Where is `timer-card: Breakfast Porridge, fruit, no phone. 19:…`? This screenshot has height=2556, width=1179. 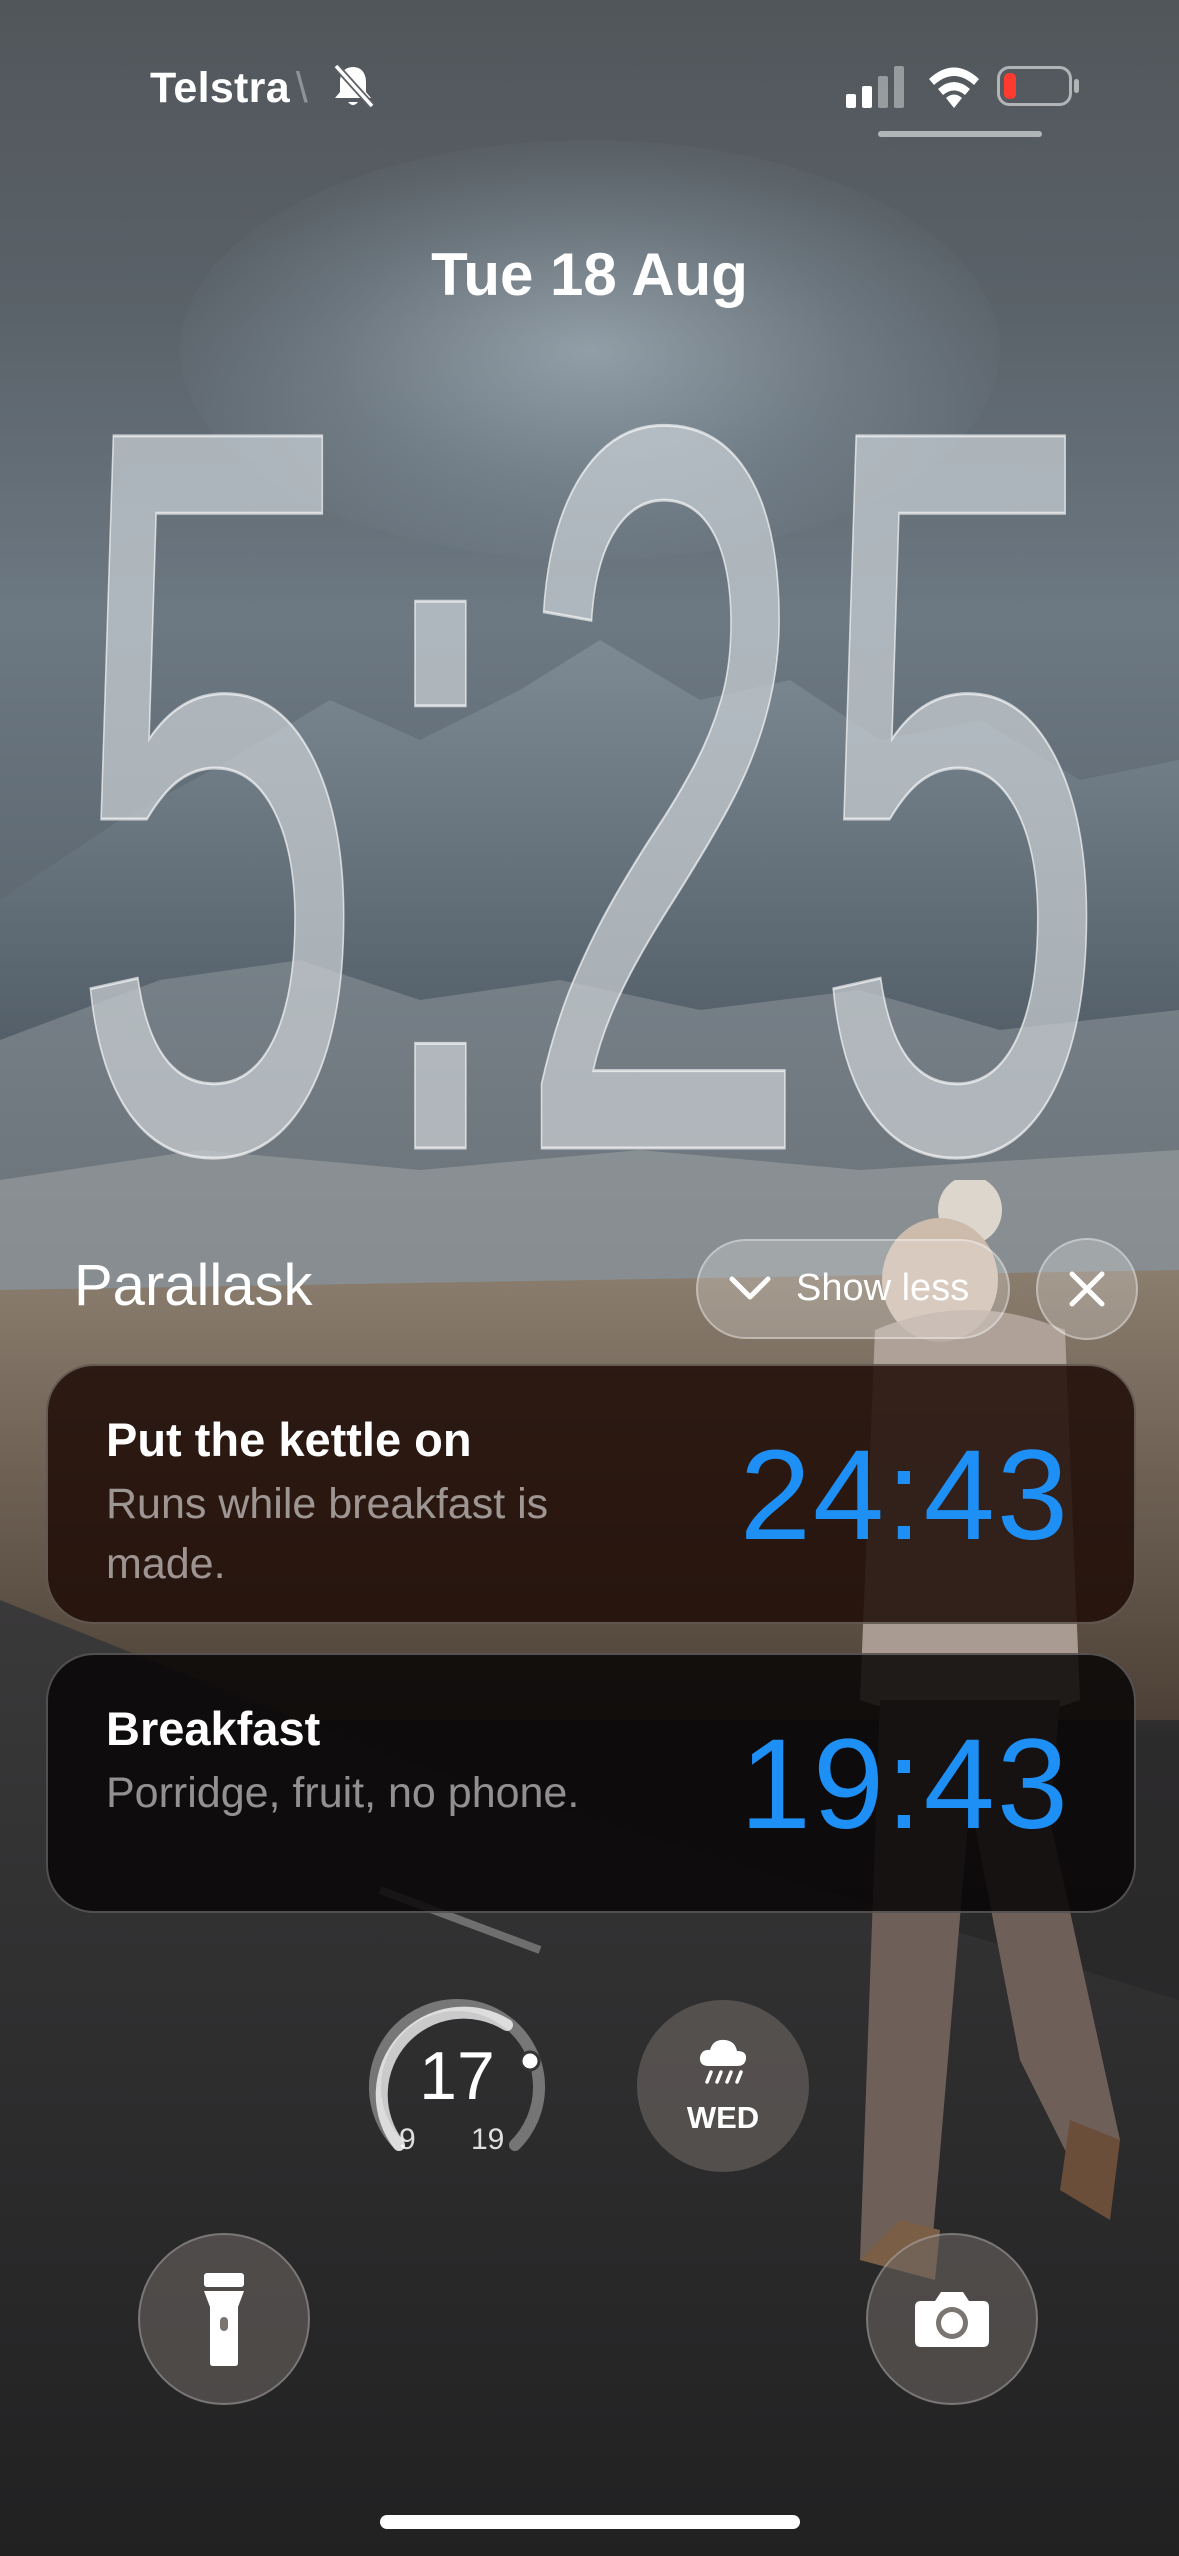
timer-card: Breakfast Porridge, fruit, no phone. 19:… is located at coordinates (591, 1783).